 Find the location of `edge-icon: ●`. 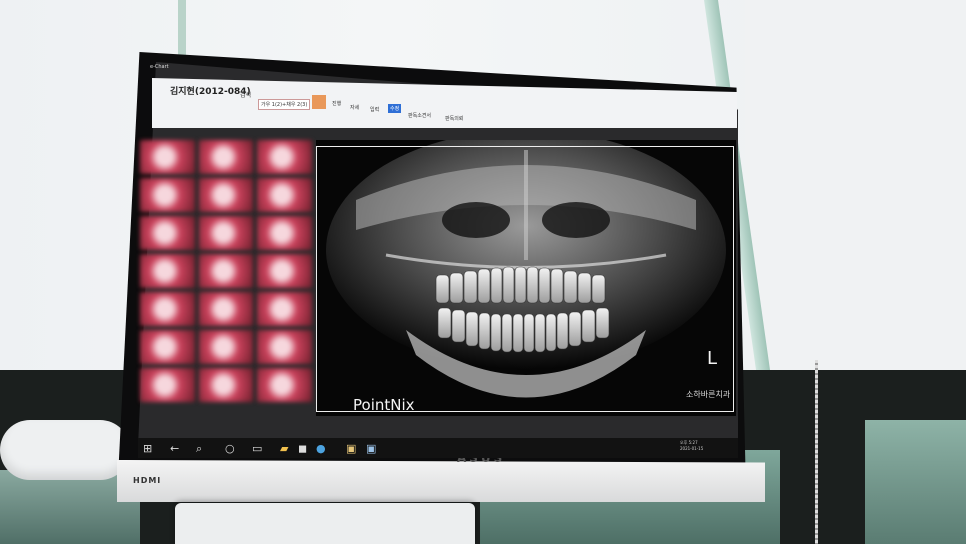

edge-icon: ● is located at coordinates (321, 448).